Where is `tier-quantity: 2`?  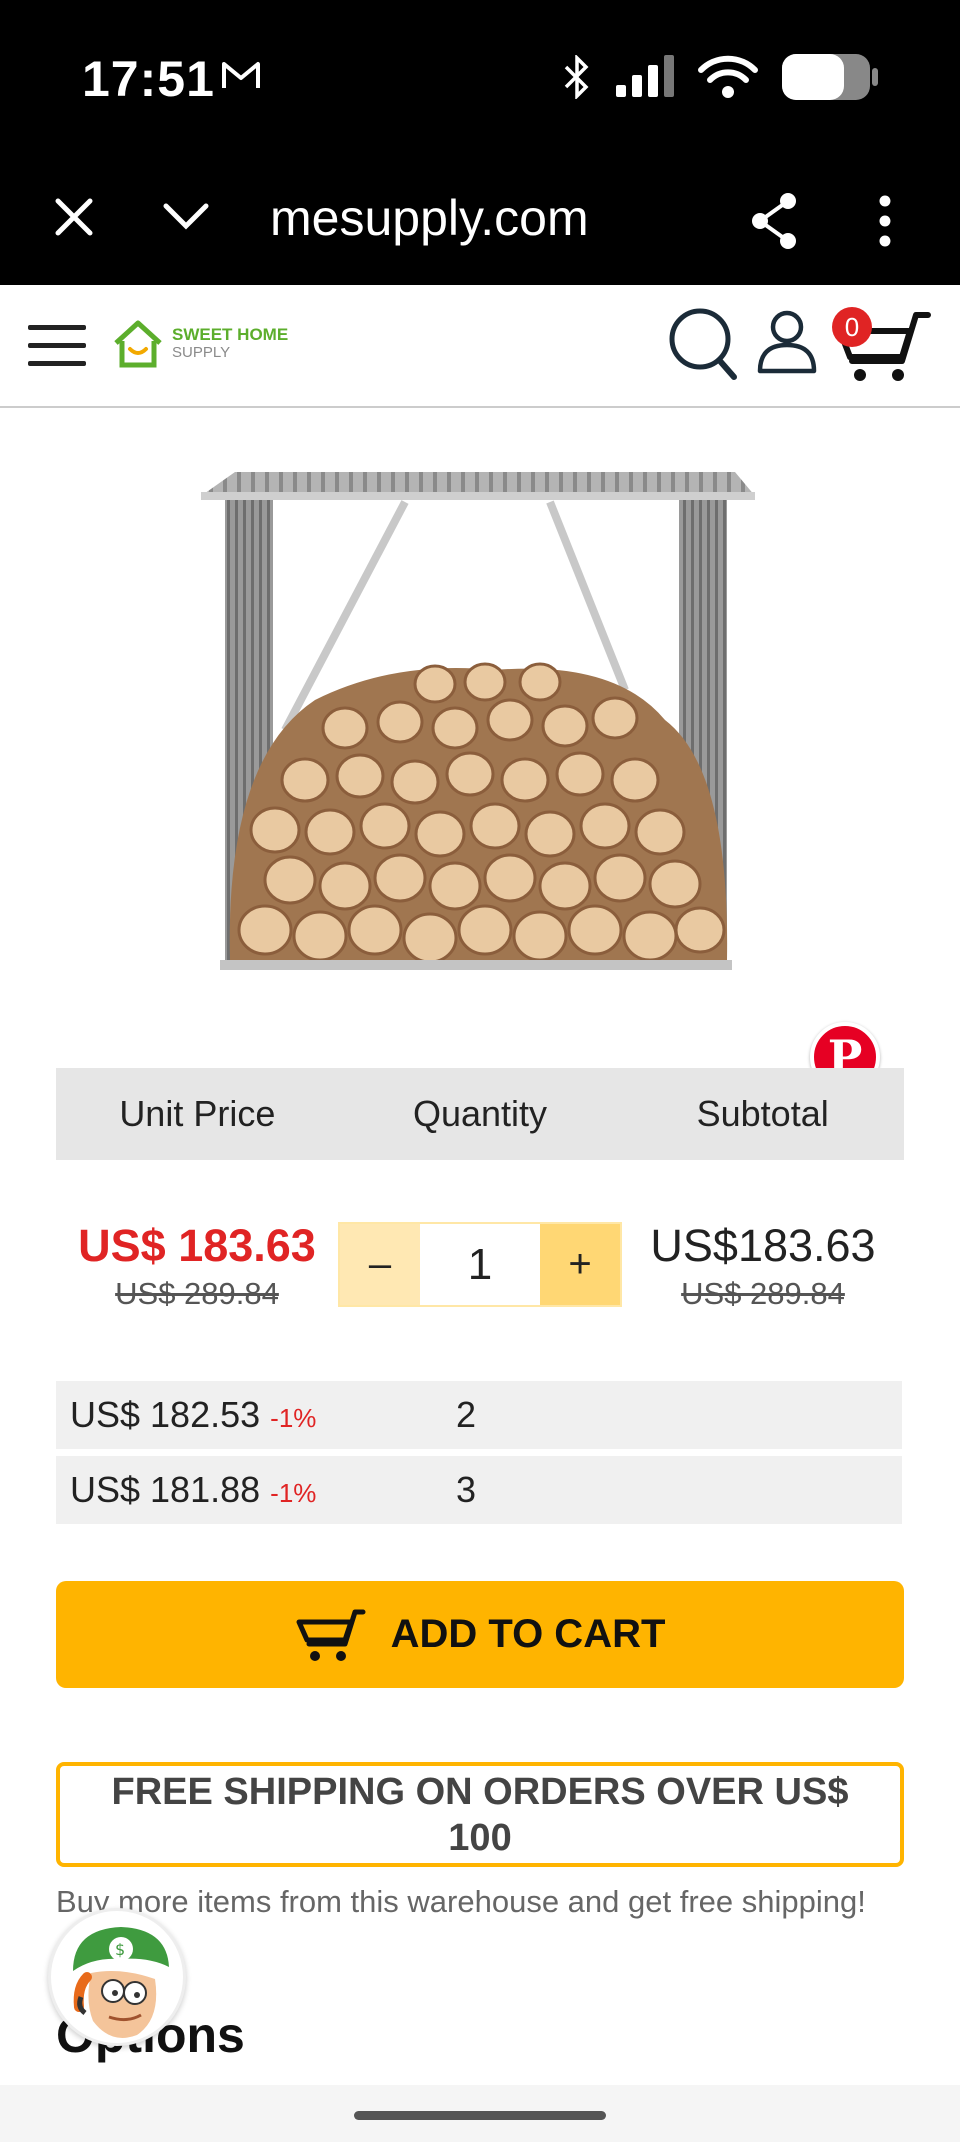 tier-quantity: 2 is located at coordinates (466, 1414).